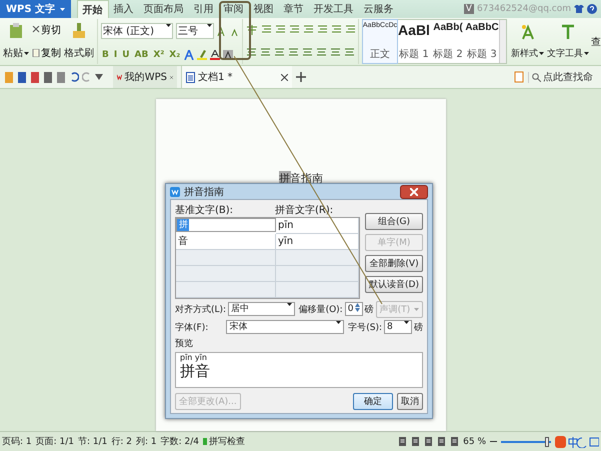  Describe the element at coordinates (568, 32) in the screenshot. I see `letter-t-icon` at that location.